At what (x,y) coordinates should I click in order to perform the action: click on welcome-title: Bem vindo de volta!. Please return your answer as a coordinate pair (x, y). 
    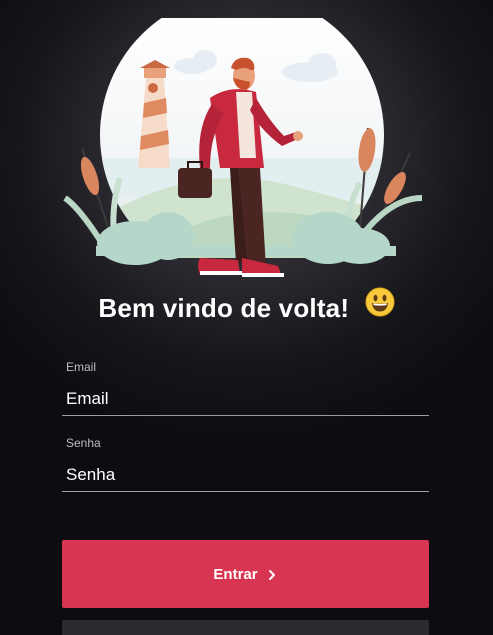
    Looking at the image, I should click on (224, 308).